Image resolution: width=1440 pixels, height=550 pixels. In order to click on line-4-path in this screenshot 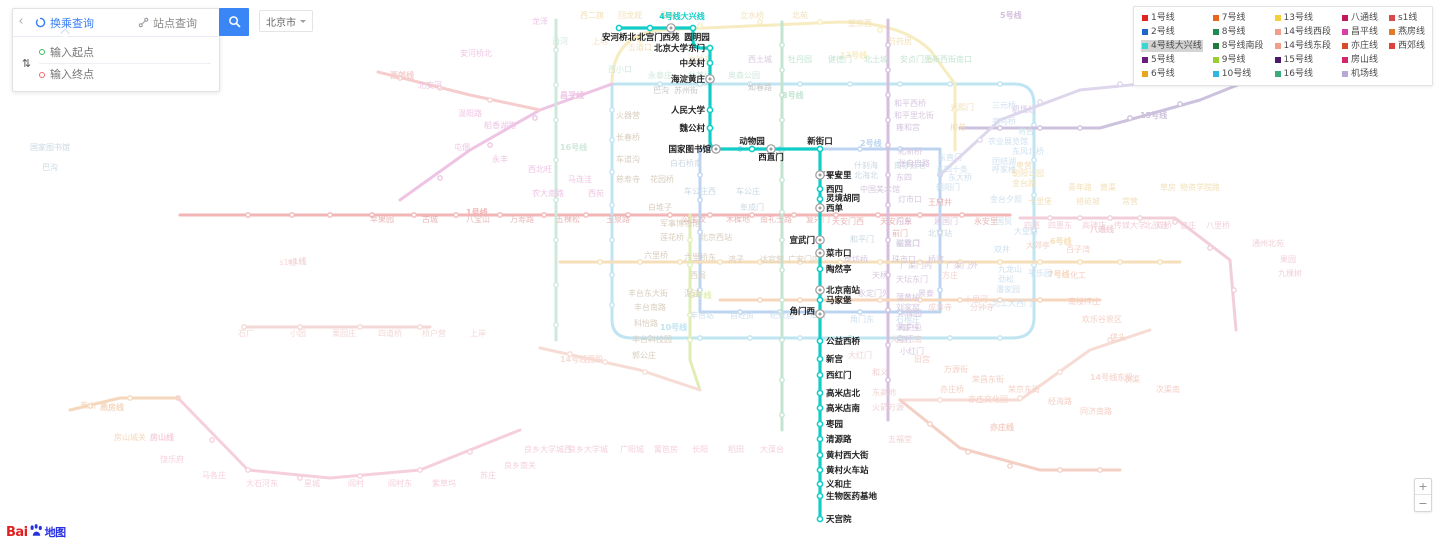, I will do `click(719, 273)`.